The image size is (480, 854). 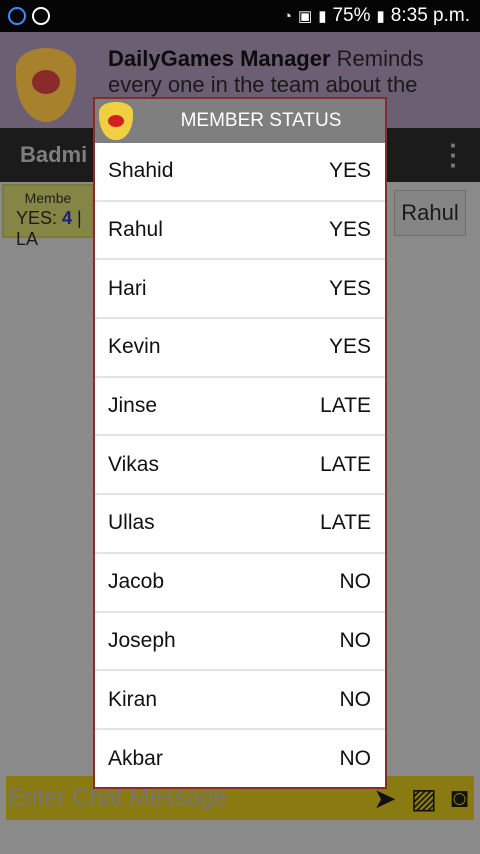 I want to click on overflow-menu-icon: · · ·, so click(x=453, y=155).